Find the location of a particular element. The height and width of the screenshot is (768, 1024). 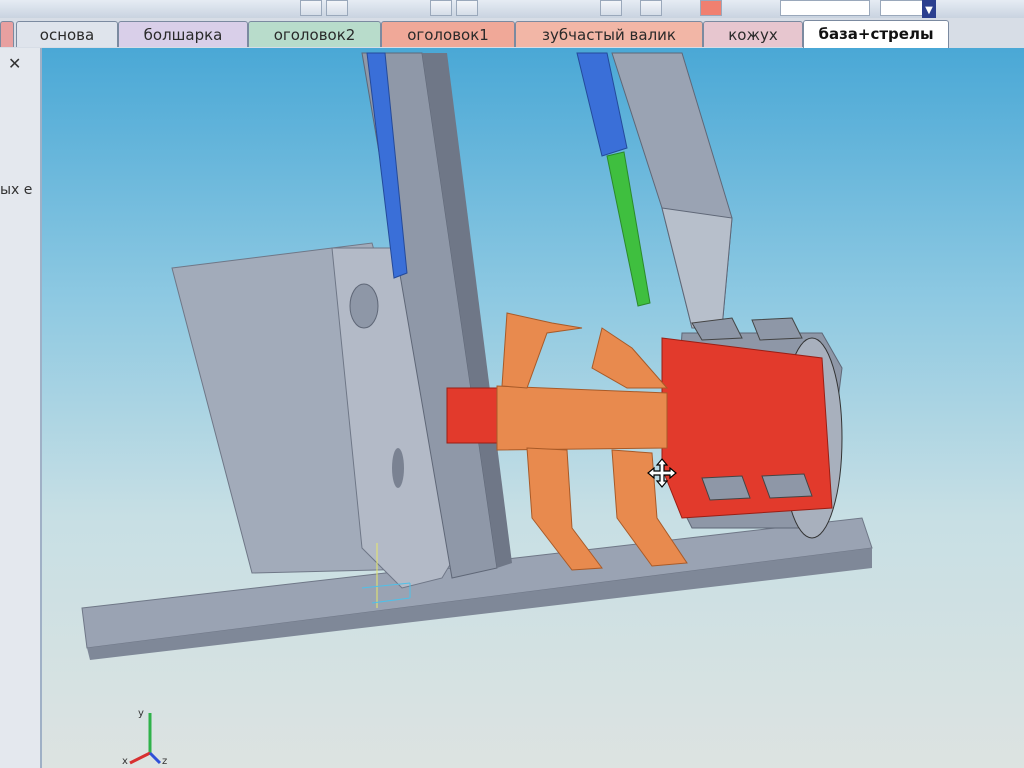

tab-bolsharka: болшарка is located at coordinates (183, 34).